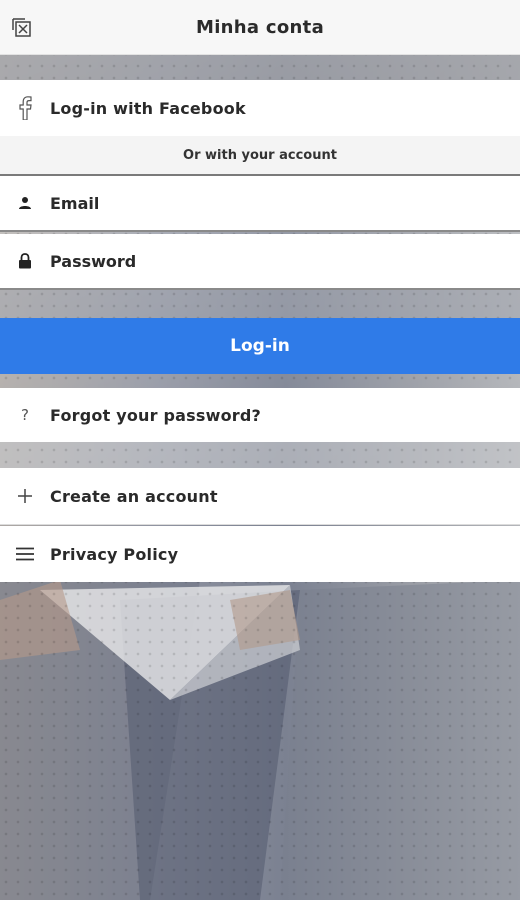 This screenshot has width=520, height=900. I want to click on create-account-label: Create an account, so click(134, 496).